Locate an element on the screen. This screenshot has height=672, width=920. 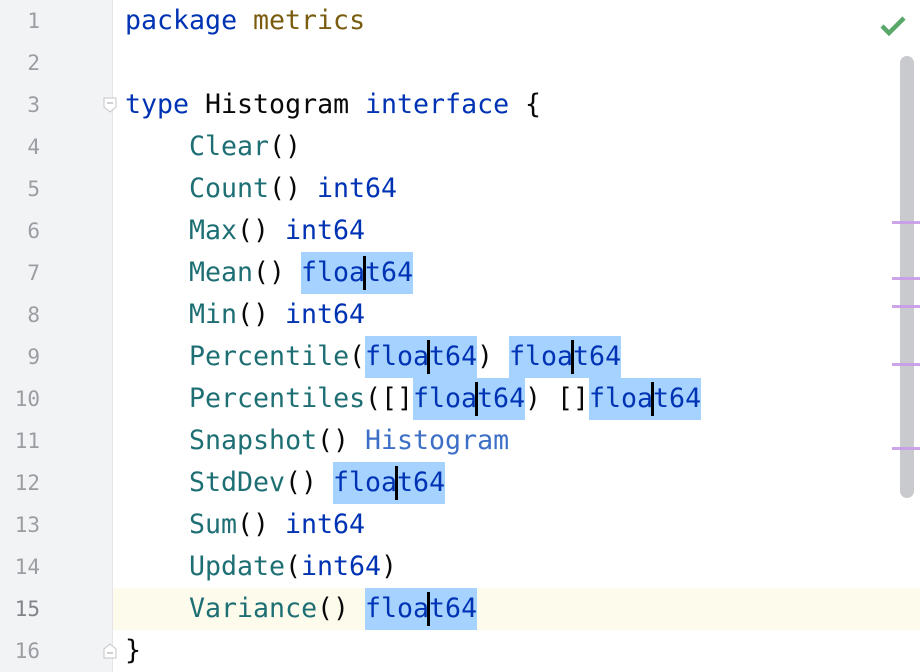
code-line: Percentile(float64) float64 is located at coordinates (373, 357).